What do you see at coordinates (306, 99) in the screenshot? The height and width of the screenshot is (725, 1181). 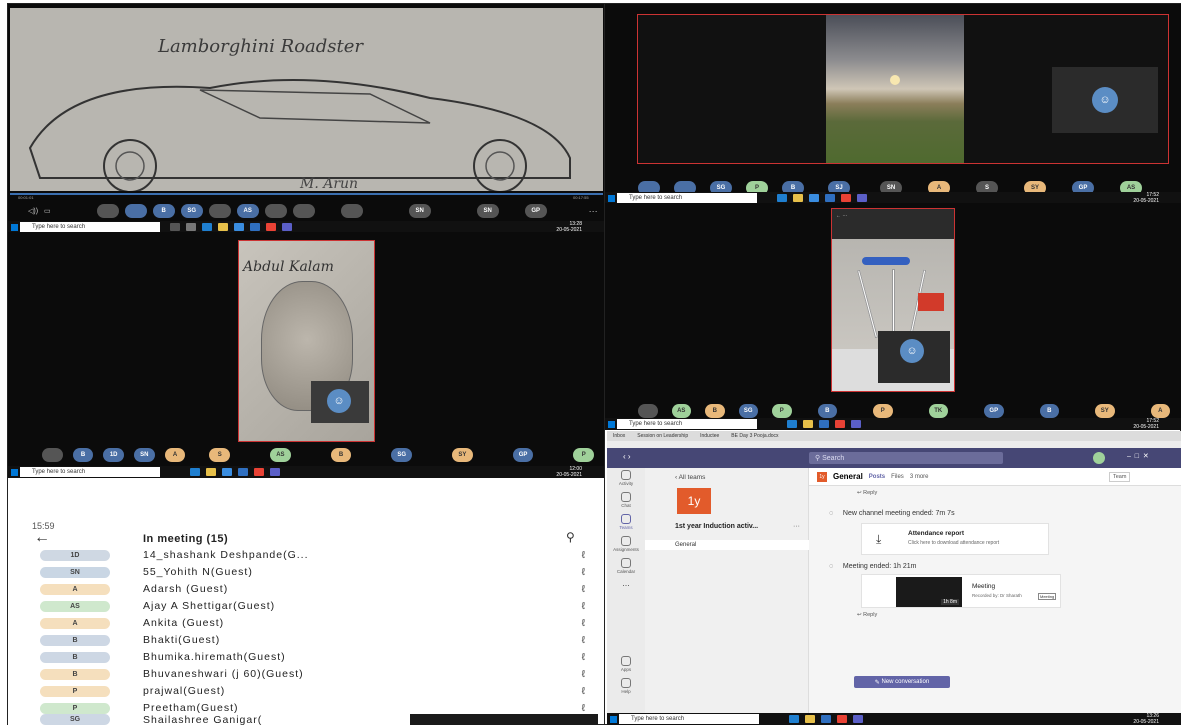 I see `shared-video-lamborghini: Lamborghini Roadster M. Arun` at bounding box center [306, 99].